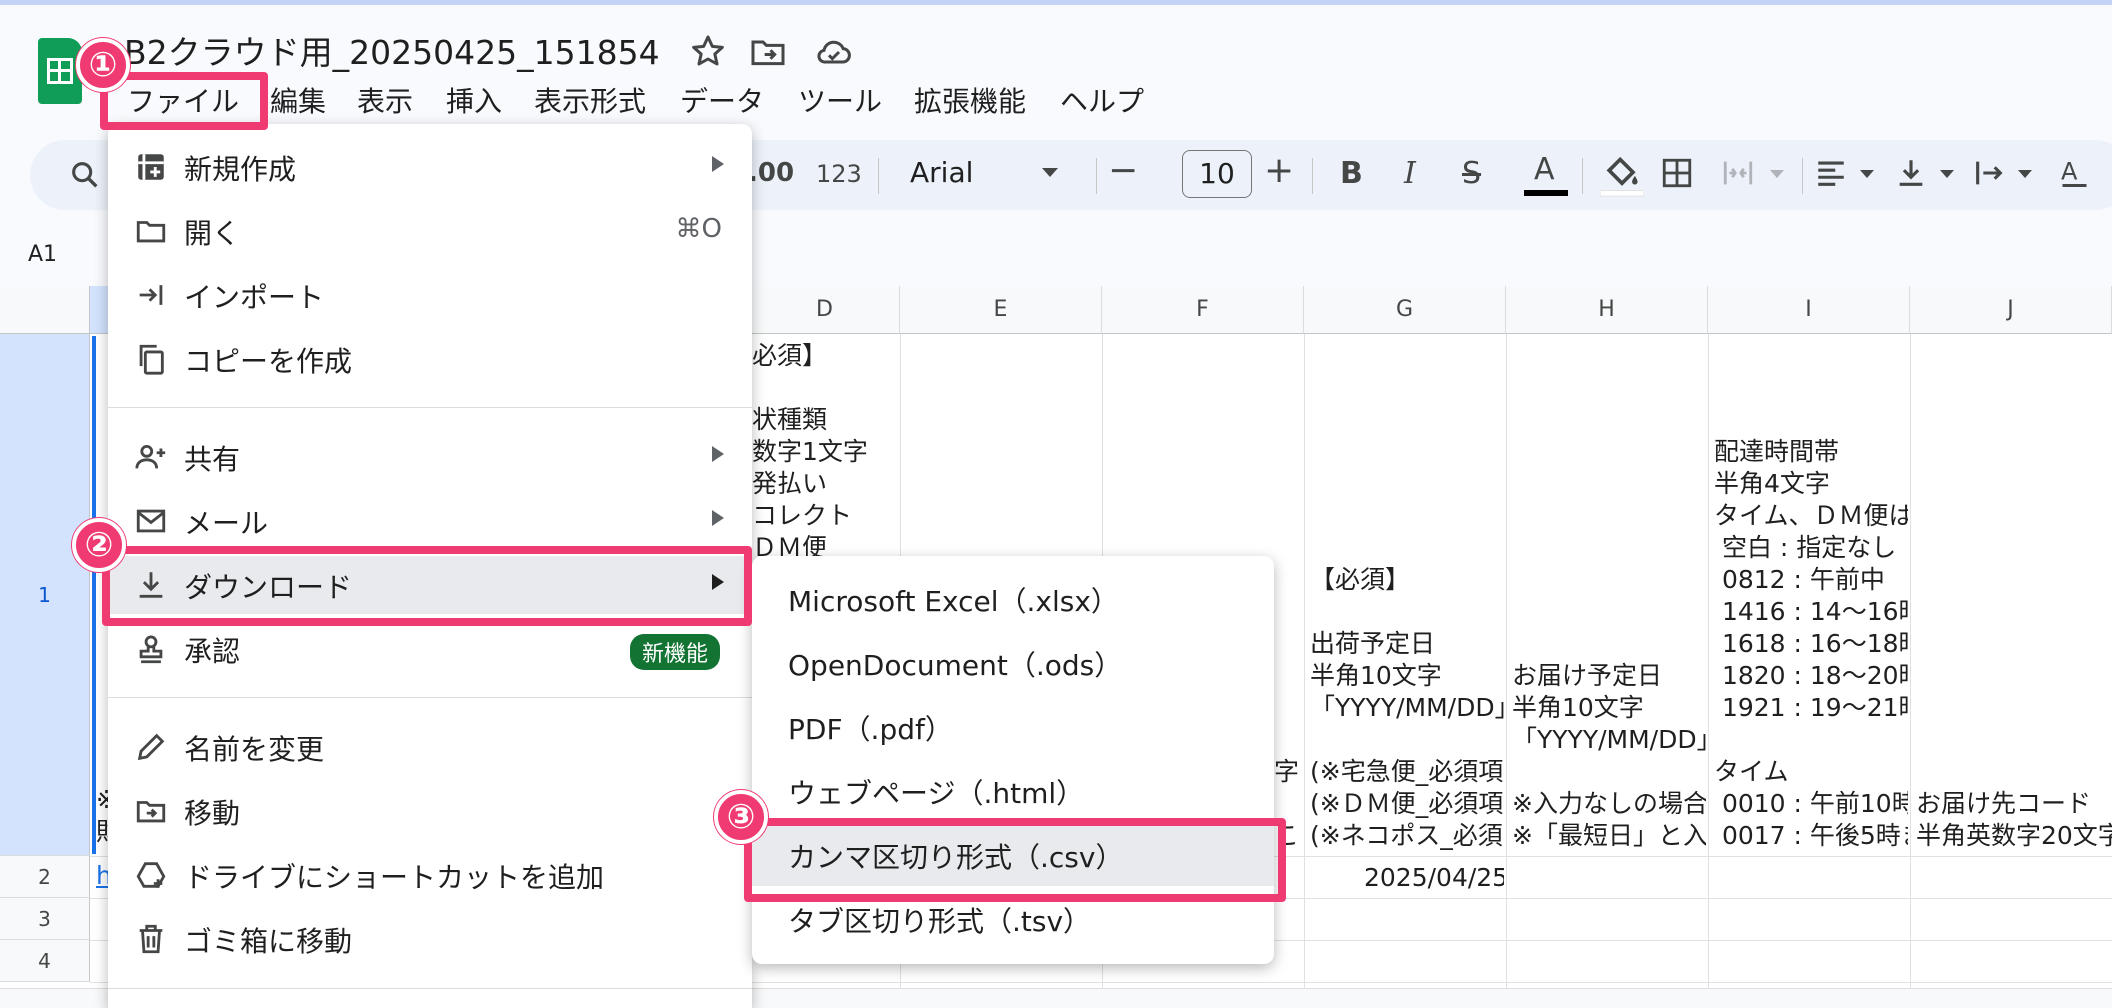 This screenshot has height=1008, width=2112. I want to click on move-to-folder-icon, so click(768, 52).